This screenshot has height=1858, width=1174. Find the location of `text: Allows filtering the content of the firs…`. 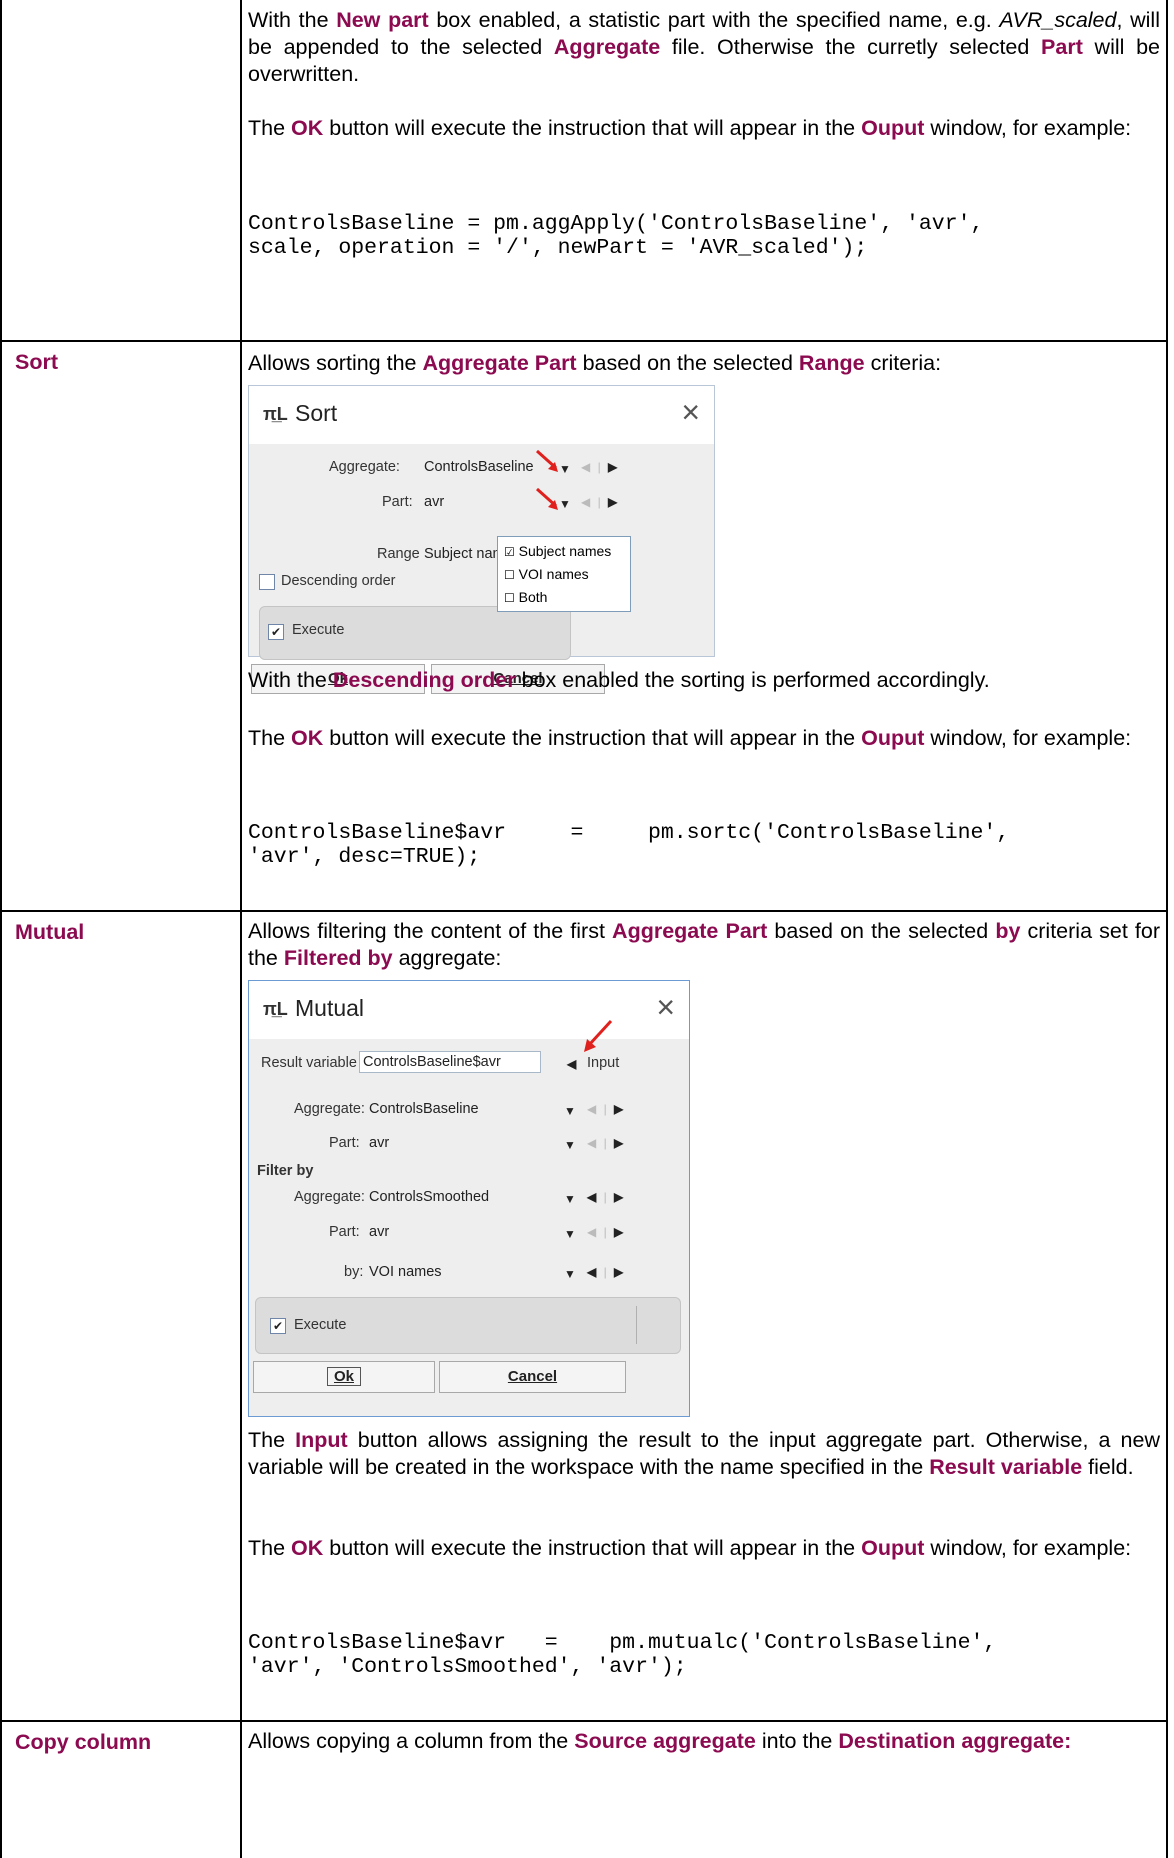

text: Allows filtering the content of the firs… is located at coordinates (430, 931).